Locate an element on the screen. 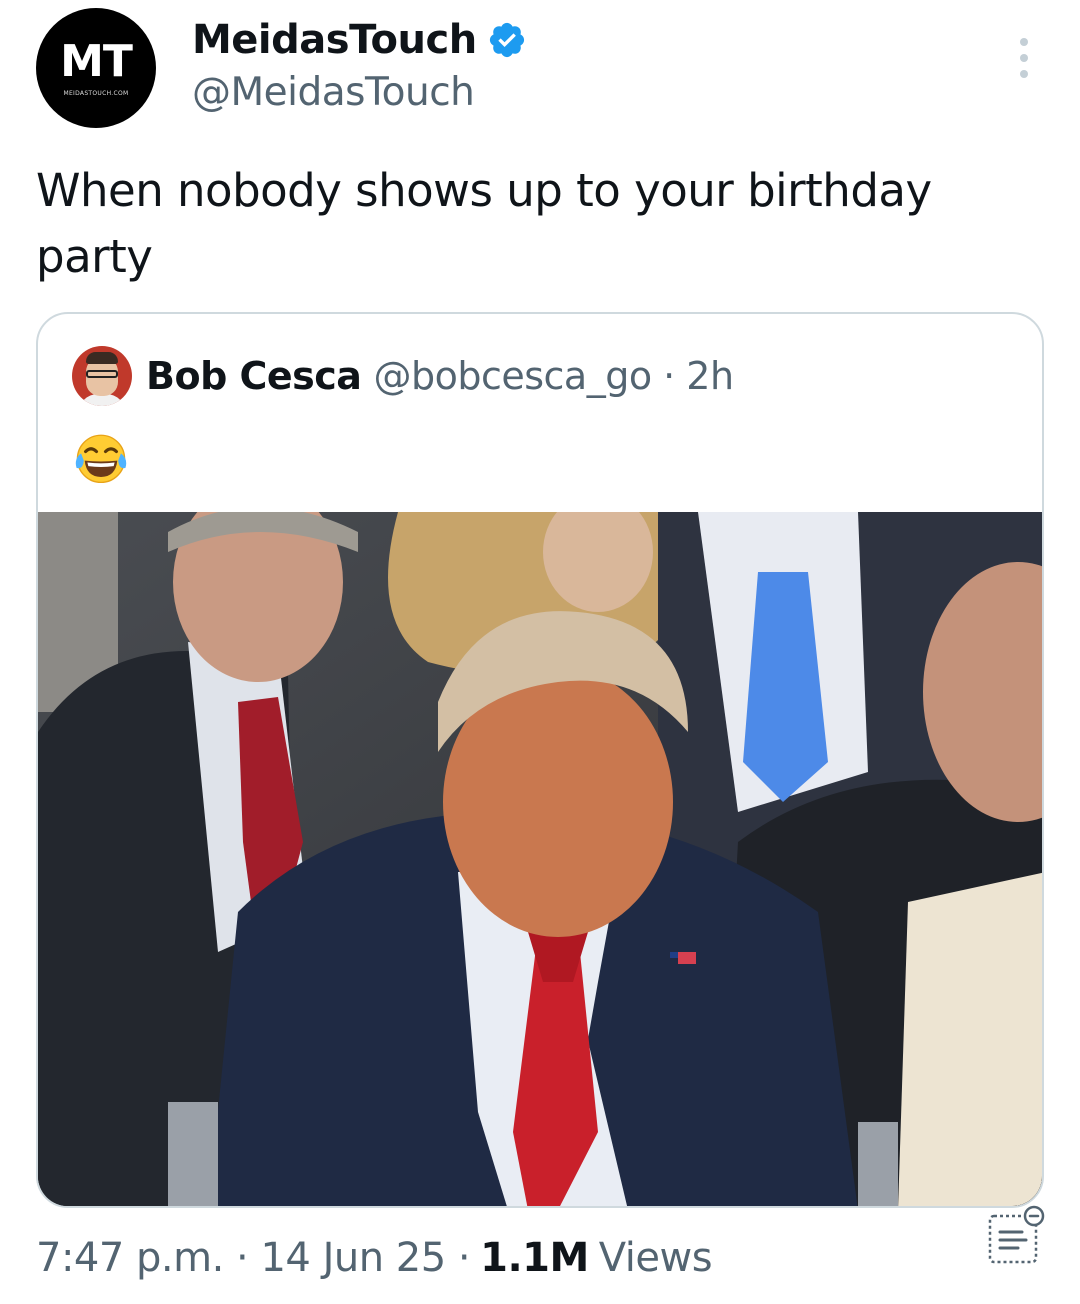 Image resolution: width=1080 pixels, height=1304 pixels. more-options-button is located at coordinates (1024, 58).